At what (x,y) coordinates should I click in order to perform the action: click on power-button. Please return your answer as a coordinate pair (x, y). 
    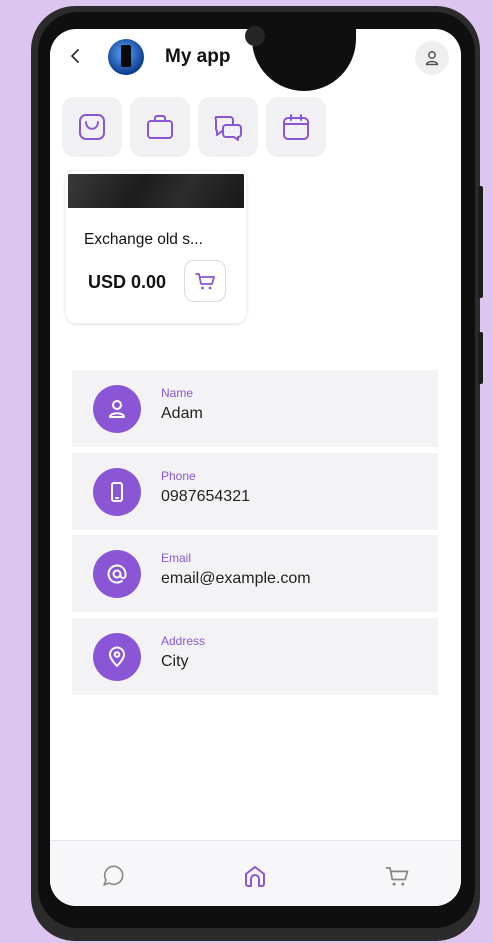
    Looking at the image, I should click on (480, 358).